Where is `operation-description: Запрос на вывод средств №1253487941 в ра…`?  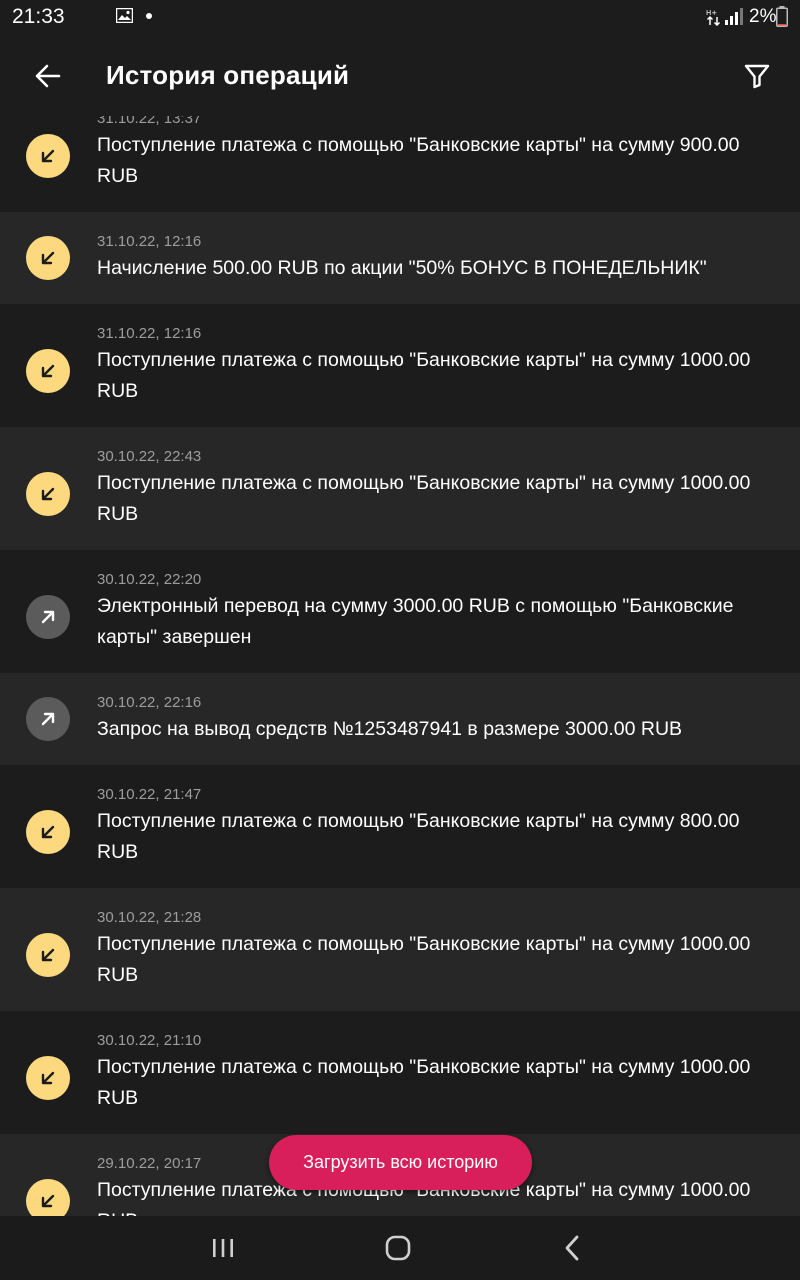
operation-description: Запрос на вывод средств №1253487941 в ра… is located at coordinates (390, 729).